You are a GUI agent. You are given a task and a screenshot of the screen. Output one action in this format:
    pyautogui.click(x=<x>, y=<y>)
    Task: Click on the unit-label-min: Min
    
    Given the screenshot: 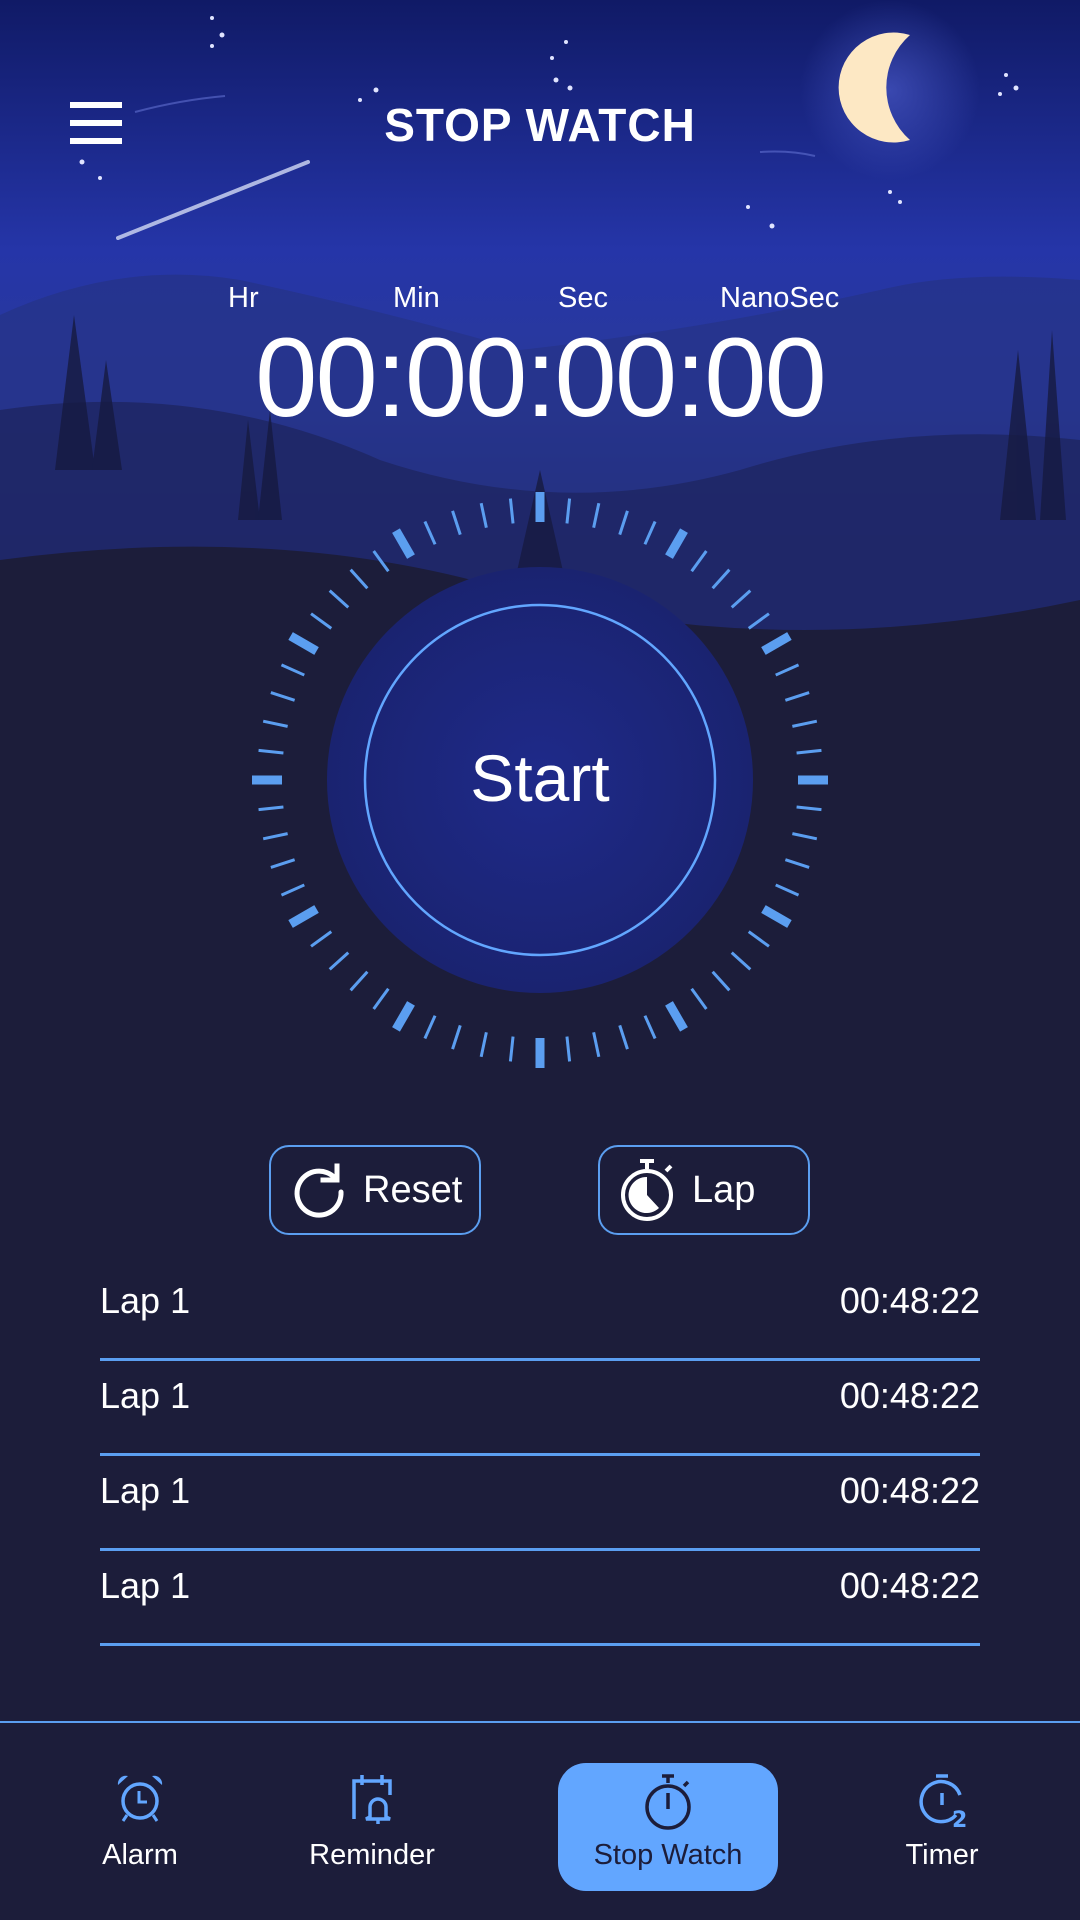 What is the action you would take?
    pyautogui.click(x=416, y=298)
    